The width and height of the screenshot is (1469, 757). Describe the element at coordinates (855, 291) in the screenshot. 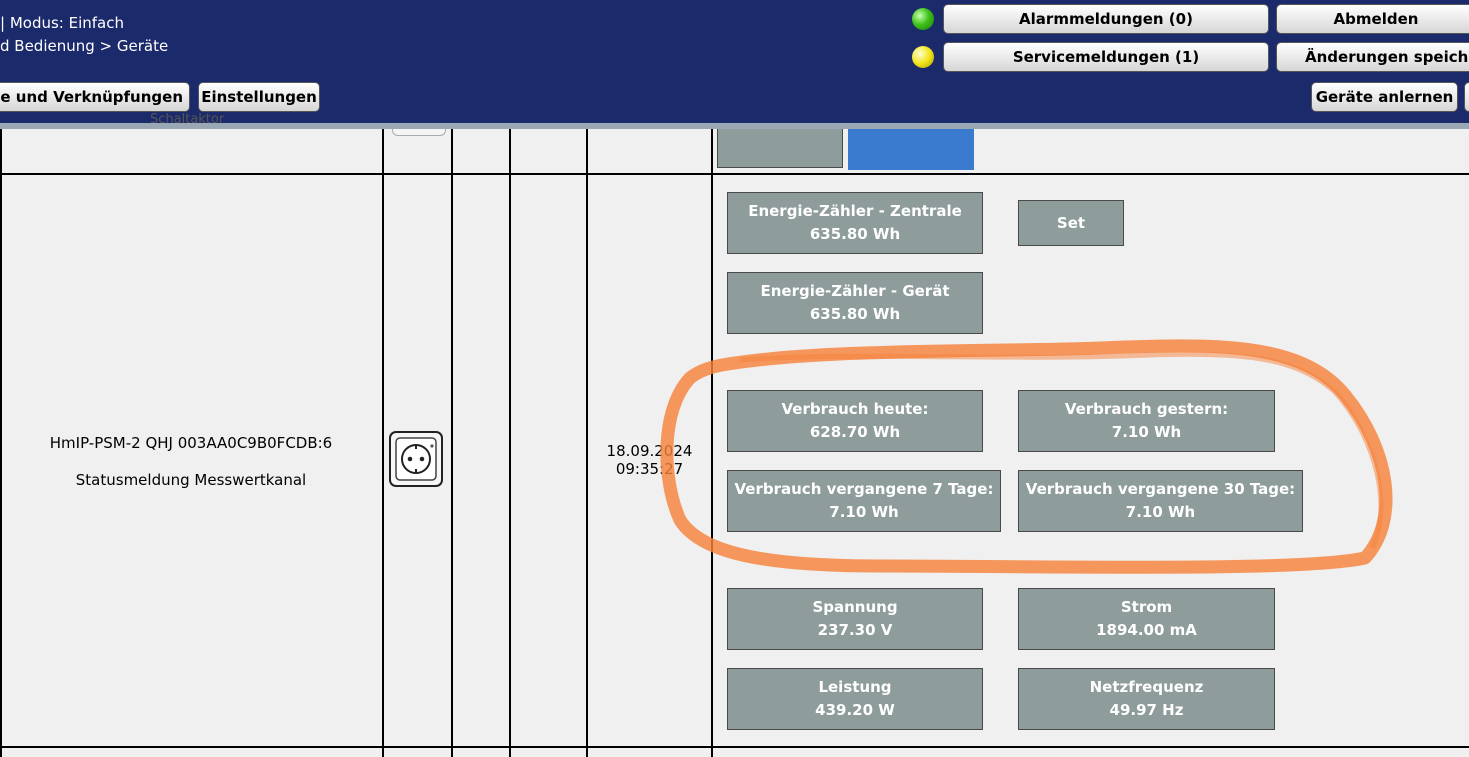

I see `tile-label: Energie-Zähler - Gerät` at that location.